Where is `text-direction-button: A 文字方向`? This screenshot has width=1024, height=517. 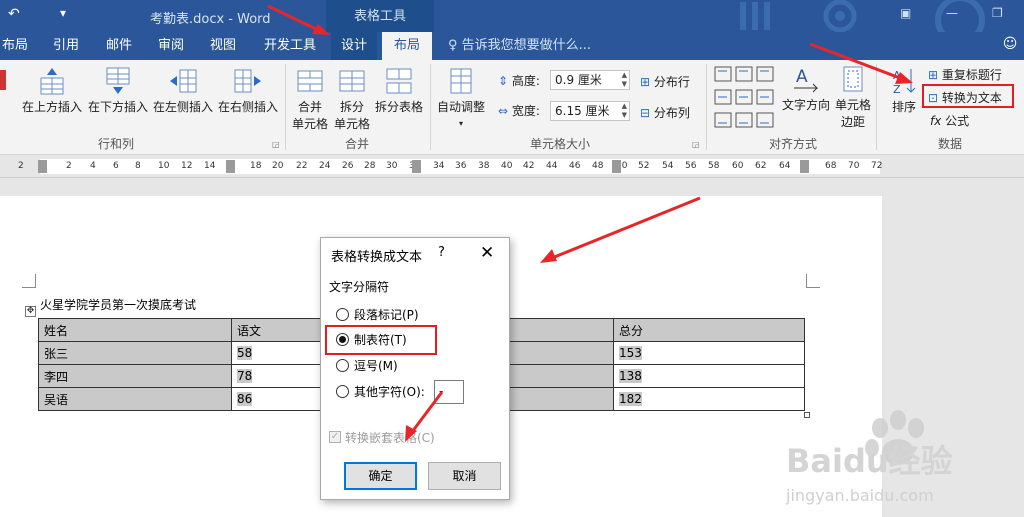 text-direction-button: A 文字方向 is located at coordinates (806, 88).